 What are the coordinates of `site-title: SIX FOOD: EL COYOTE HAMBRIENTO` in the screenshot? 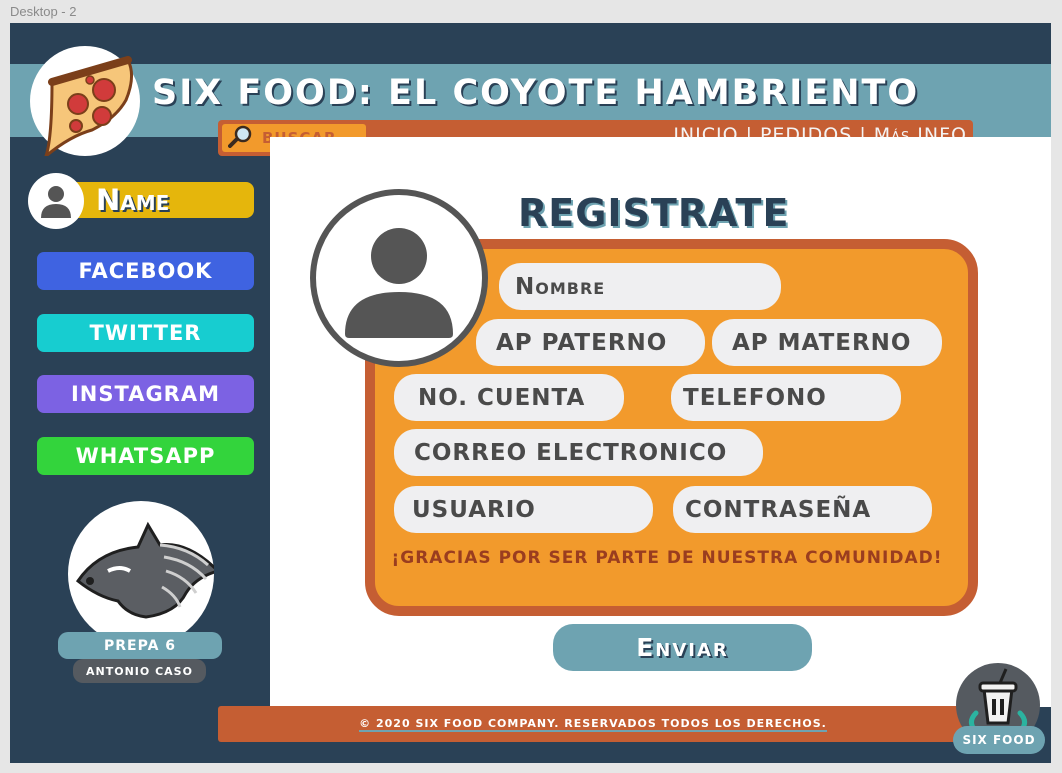 It's located at (536, 93).